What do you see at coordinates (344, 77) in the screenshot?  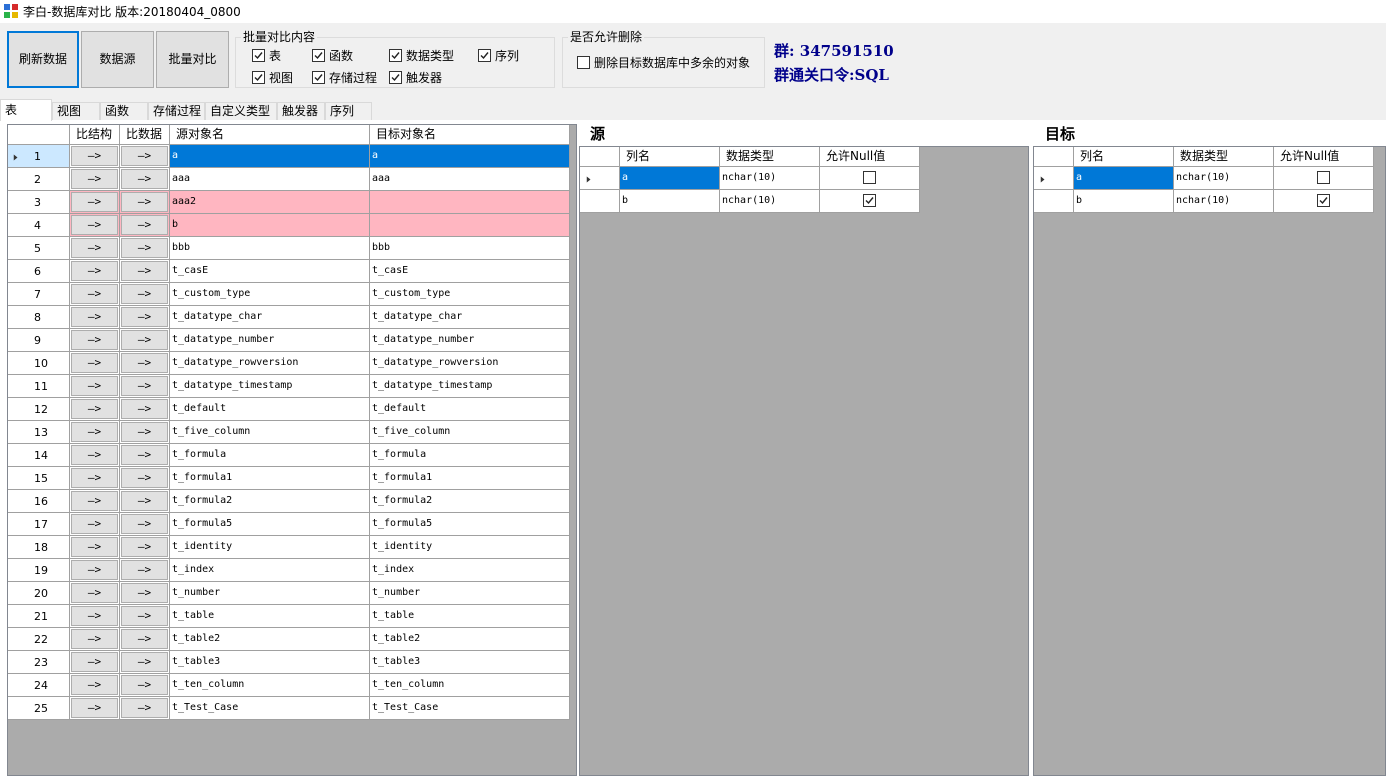 I see `batch-option-procedure-checkbox: 存储过程` at bounding box center [344, 77].